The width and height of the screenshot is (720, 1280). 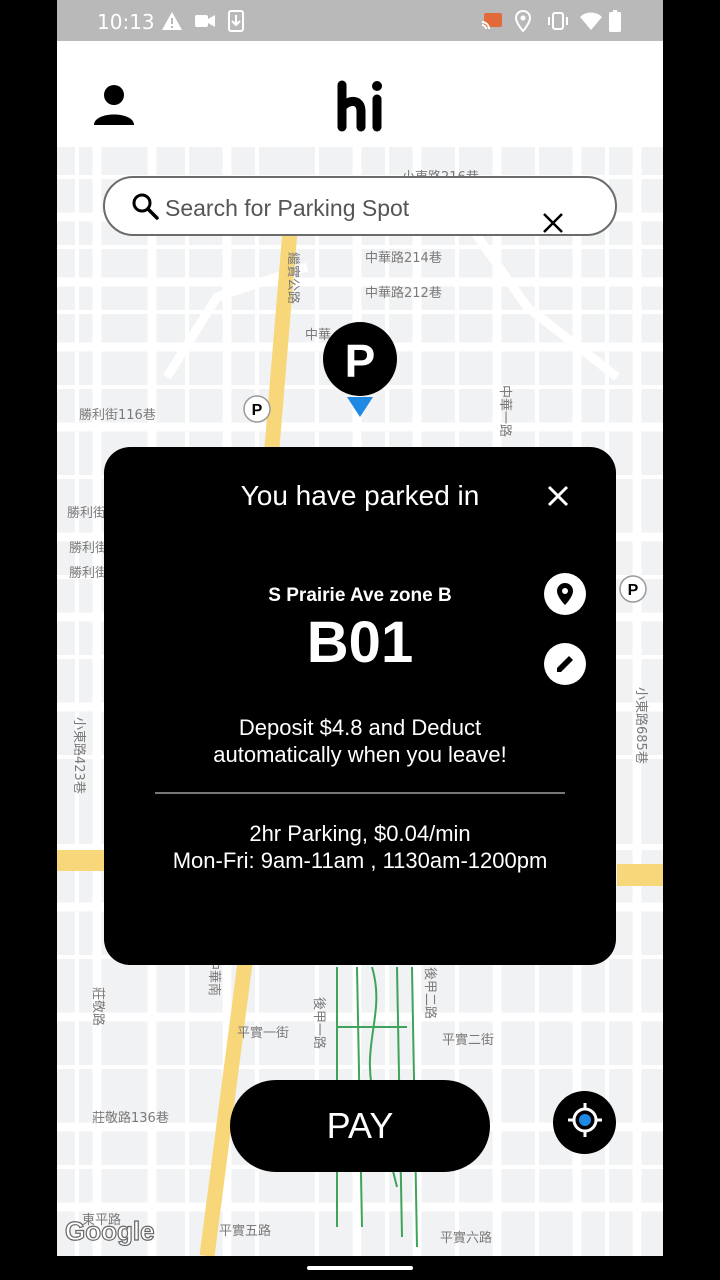 What do you see at coordinates (126, 22) in the screenshot?
I see `status-time: 10:13` at bounding box center [126, 22].